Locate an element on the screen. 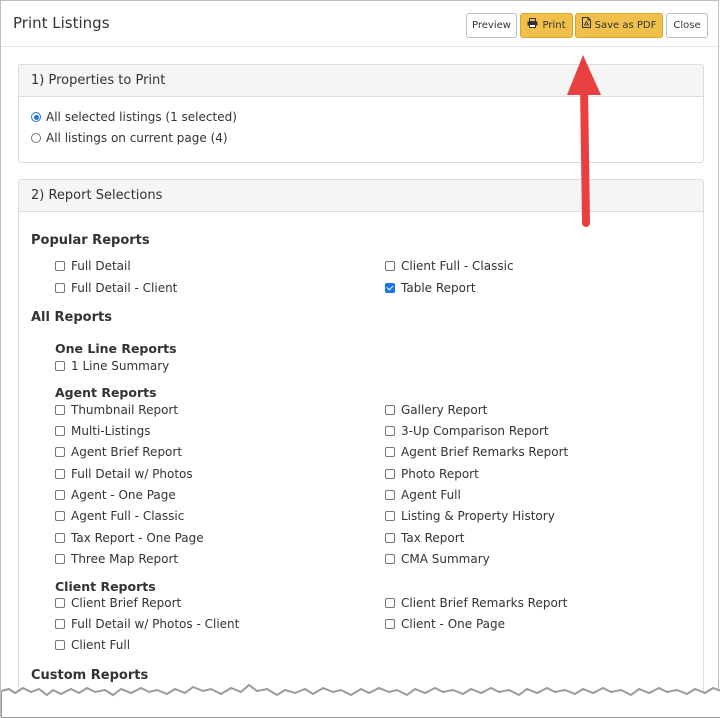 This screenshot has width=720, height=718. torn-edge-decoration is located at coordinates (360, 700).